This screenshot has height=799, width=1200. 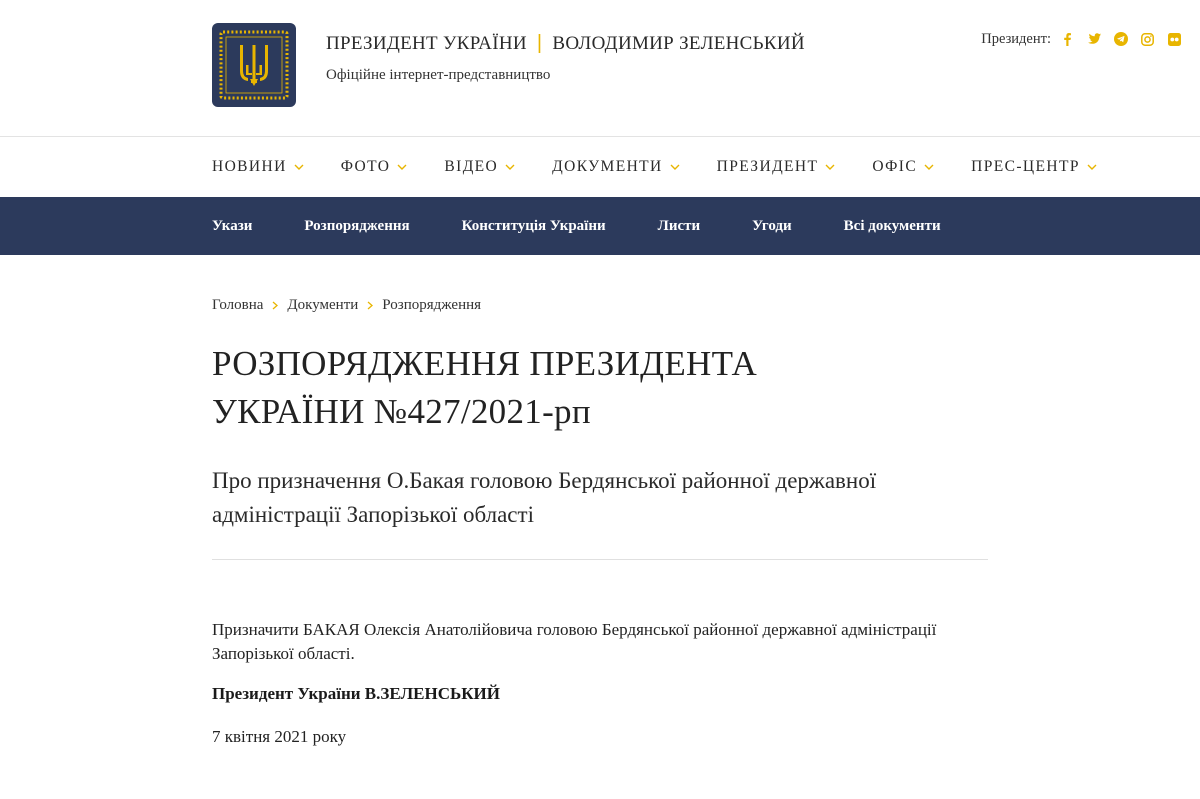 What do you see at coordinates (431, 305) in the screenshot?
I see `breadcrumb-orders-link: Розпорядження` at bounding box center [431, 305].